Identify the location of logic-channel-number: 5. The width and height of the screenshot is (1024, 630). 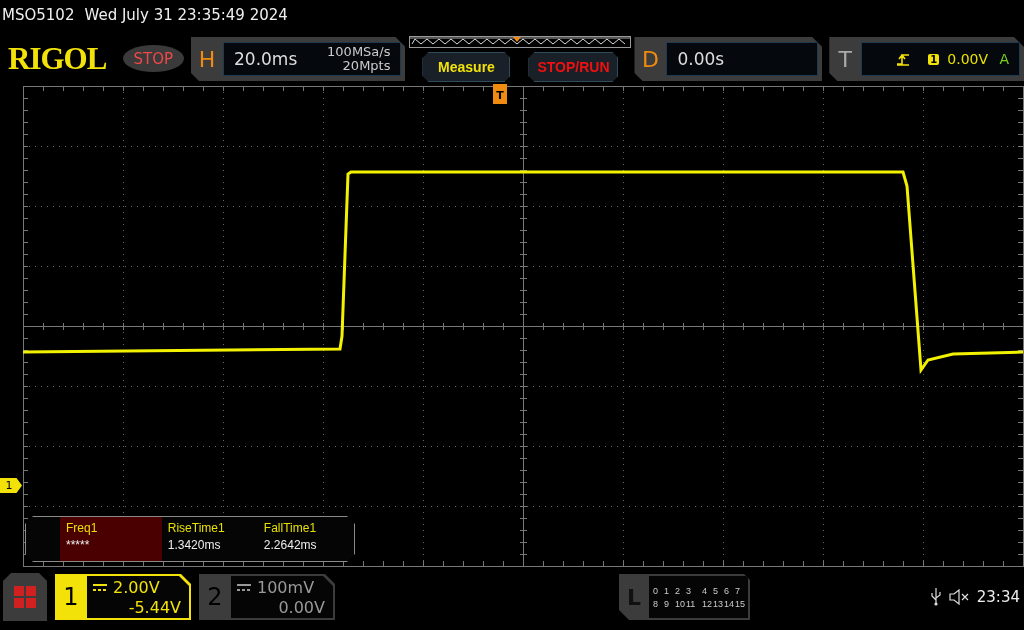
(716, 590).